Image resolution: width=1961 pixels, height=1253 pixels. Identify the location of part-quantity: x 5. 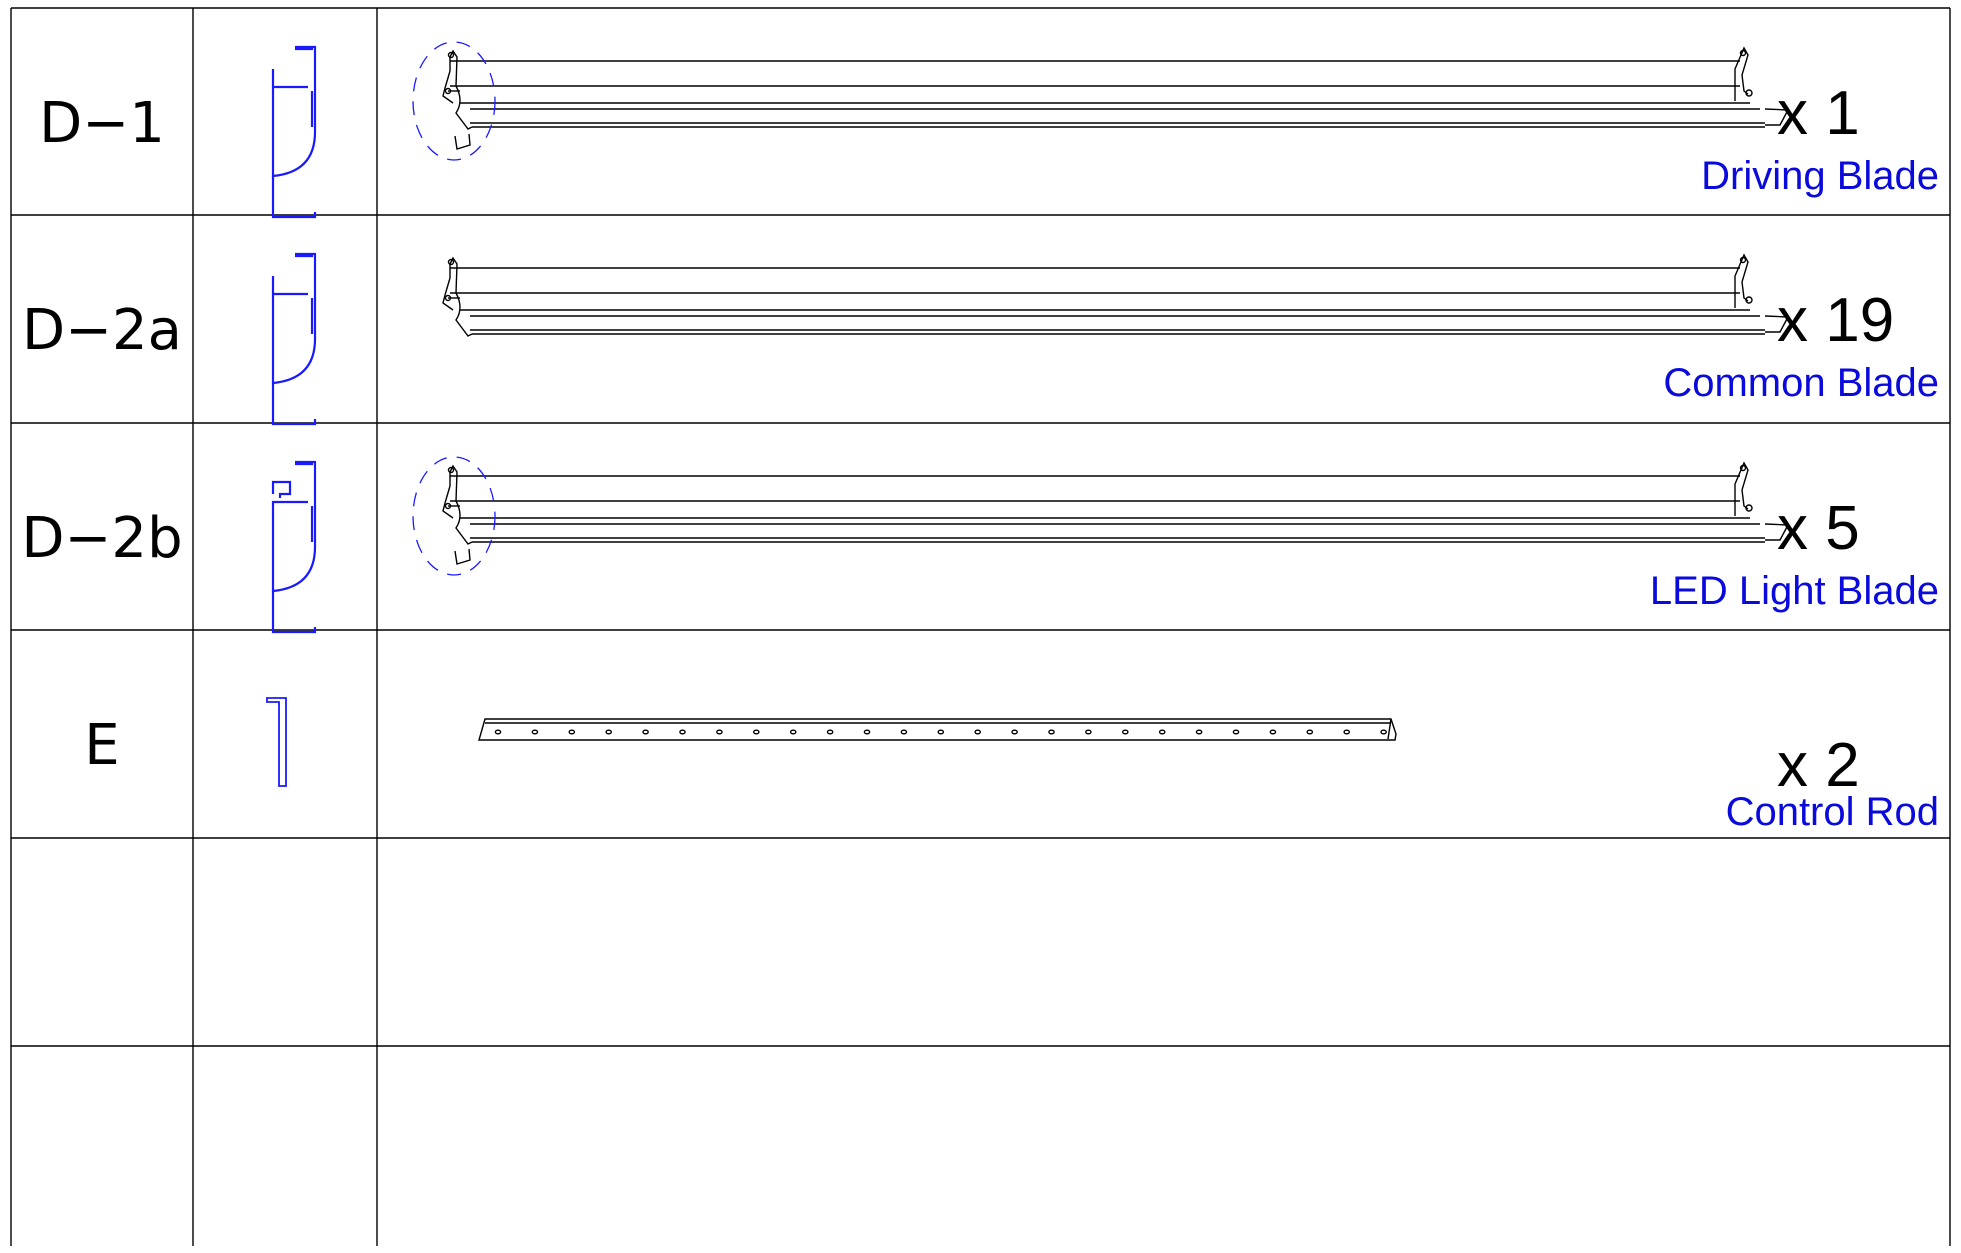
(1818, 528).